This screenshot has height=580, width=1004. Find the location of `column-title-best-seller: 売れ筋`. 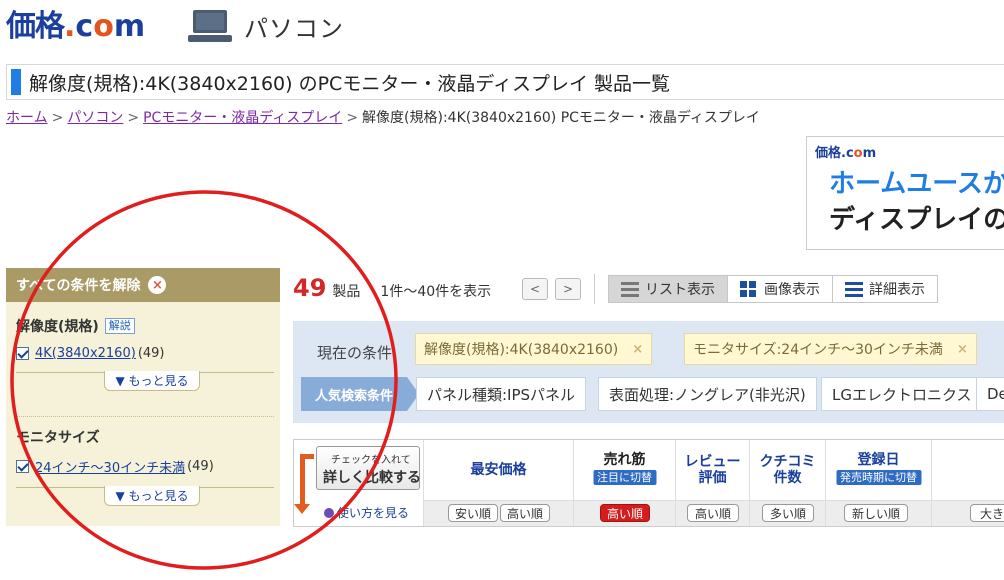

column-title-best-seller: 売れ筋 is located at coordinates (624, 460).